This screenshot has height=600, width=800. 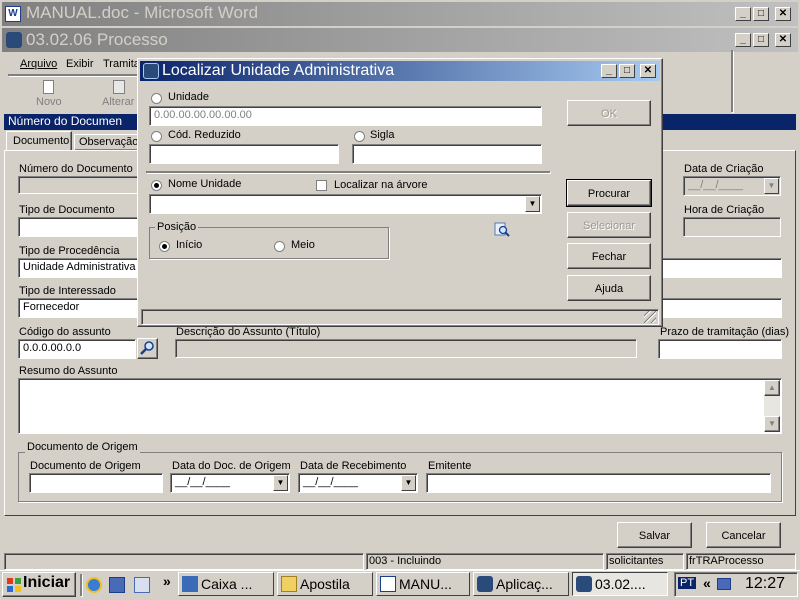 I want to click on interessado-name-field, so click(x=721, y=308).